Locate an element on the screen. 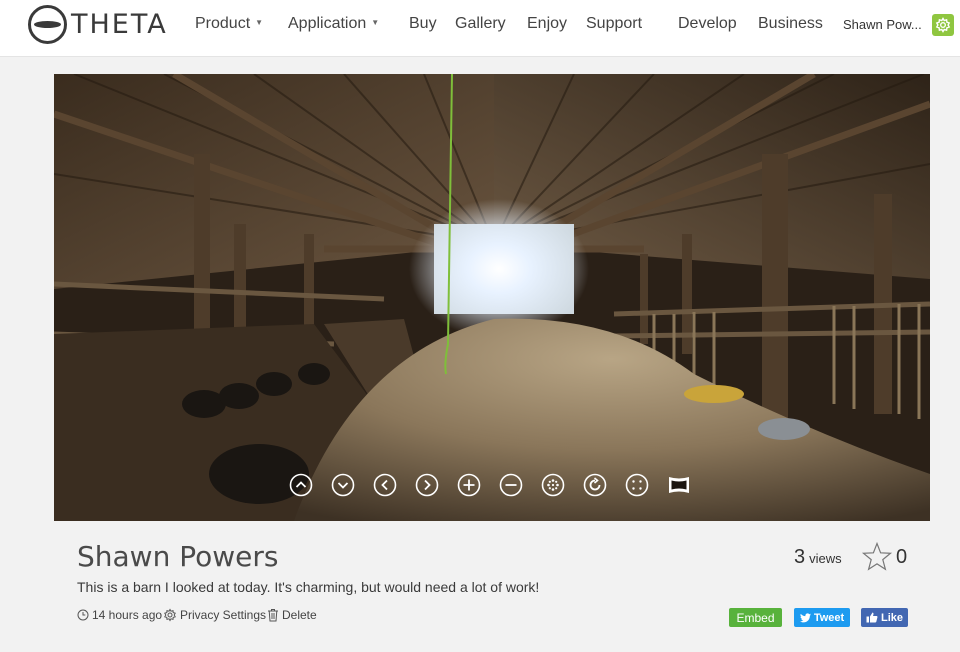 This screenshot has height=652, width=960. nav-enjoy: Enjoy is located at coordinates (547, 24).